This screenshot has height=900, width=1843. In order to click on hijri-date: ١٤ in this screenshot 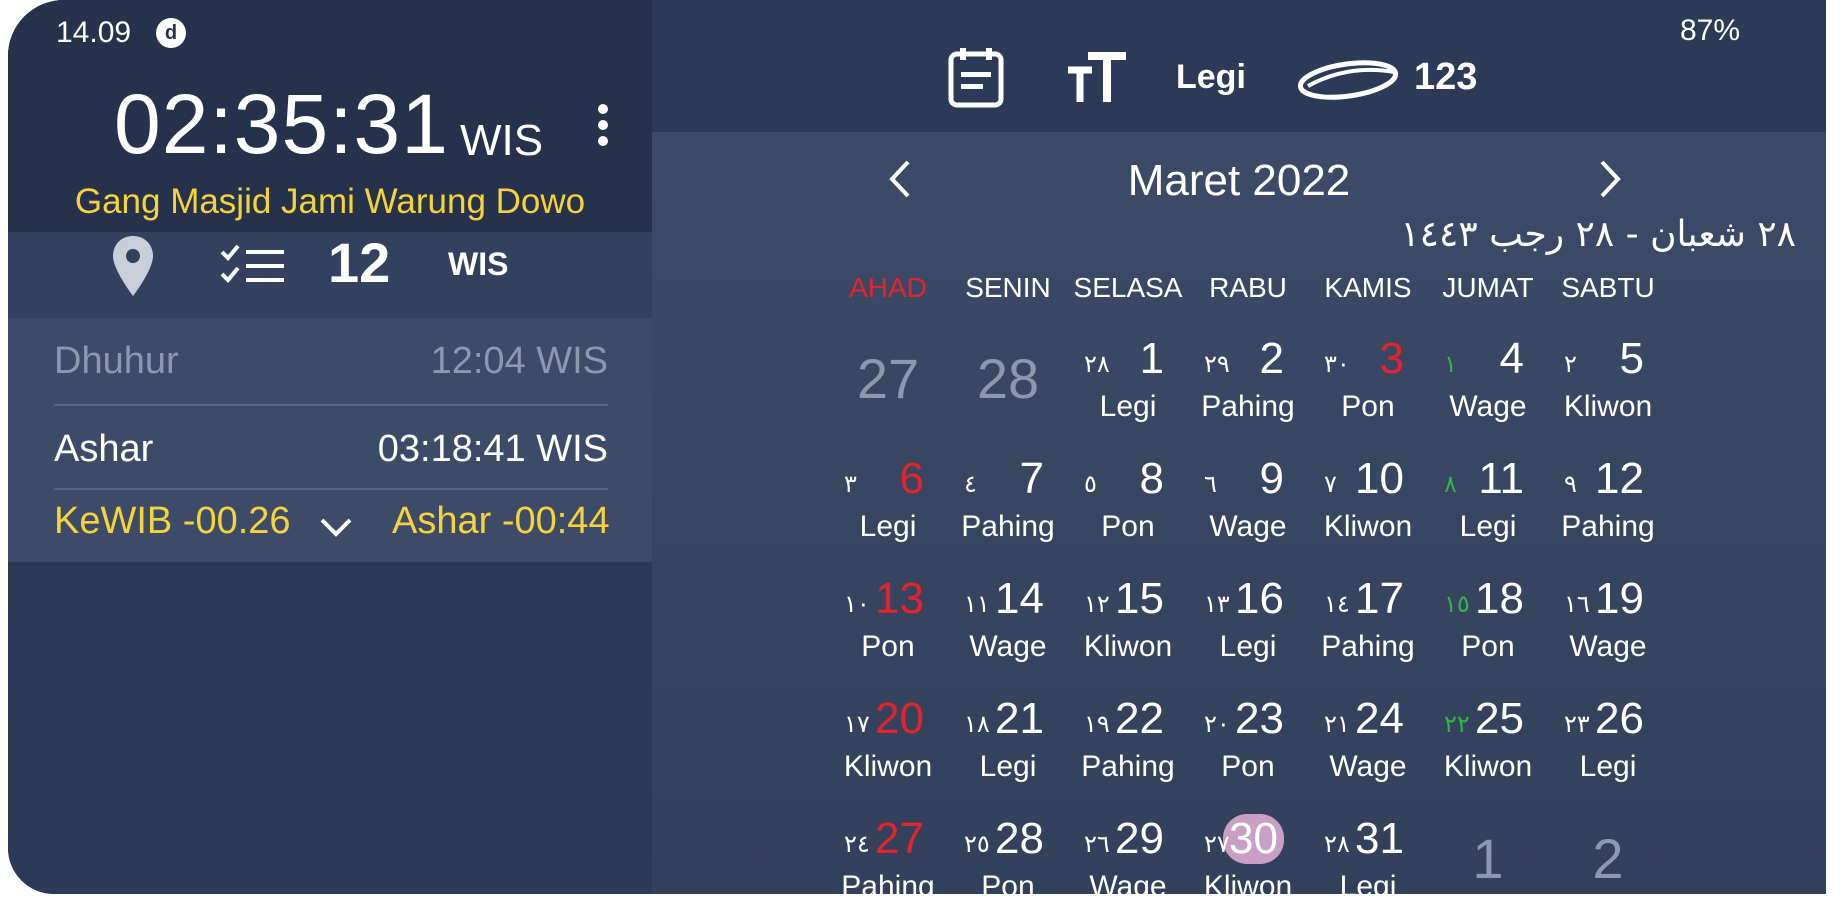, I will do `click(1337, 604)`.